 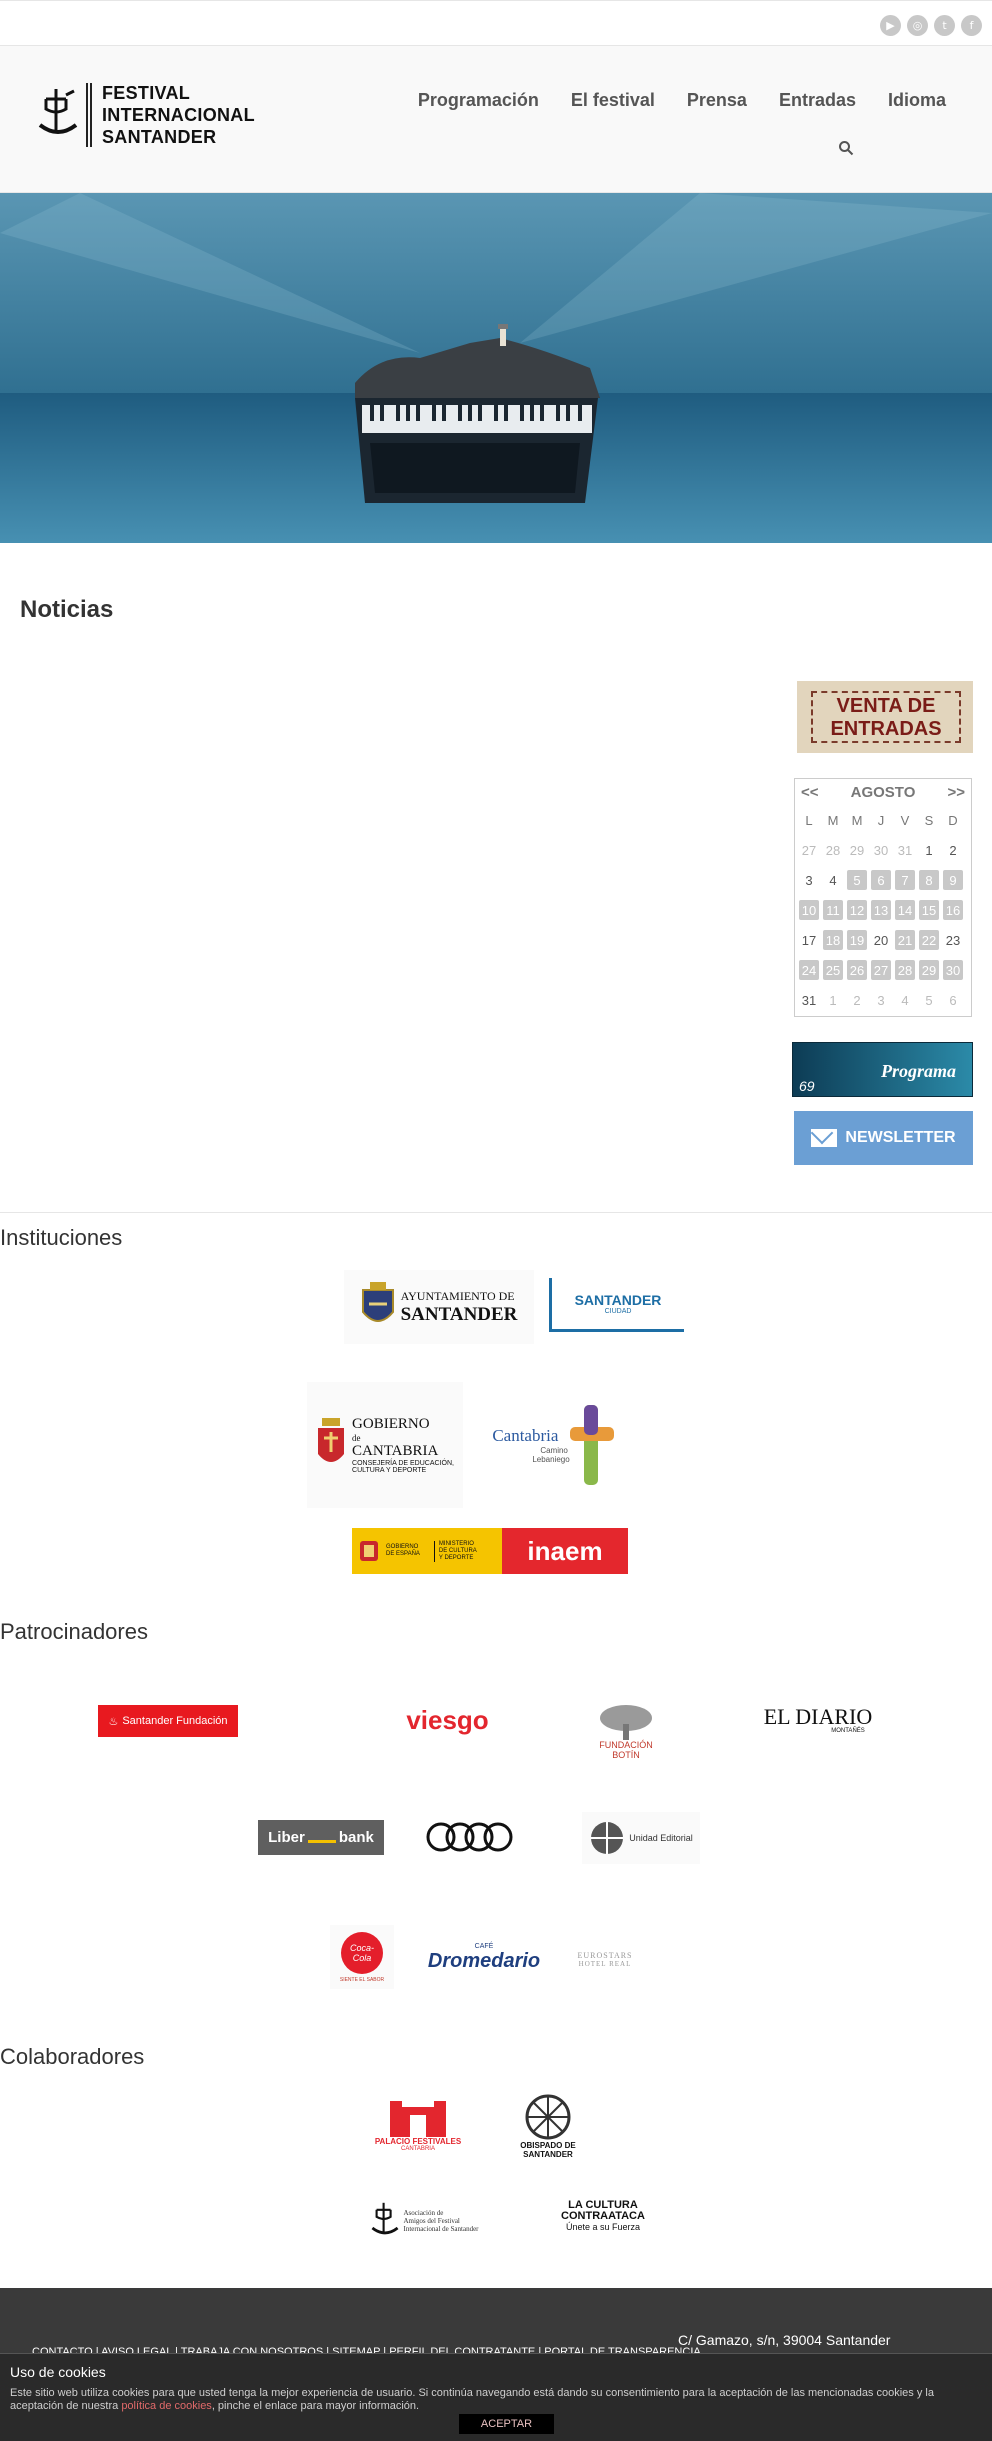 I want to click on calendar-event-day: 12, so click(x=857, y=910).